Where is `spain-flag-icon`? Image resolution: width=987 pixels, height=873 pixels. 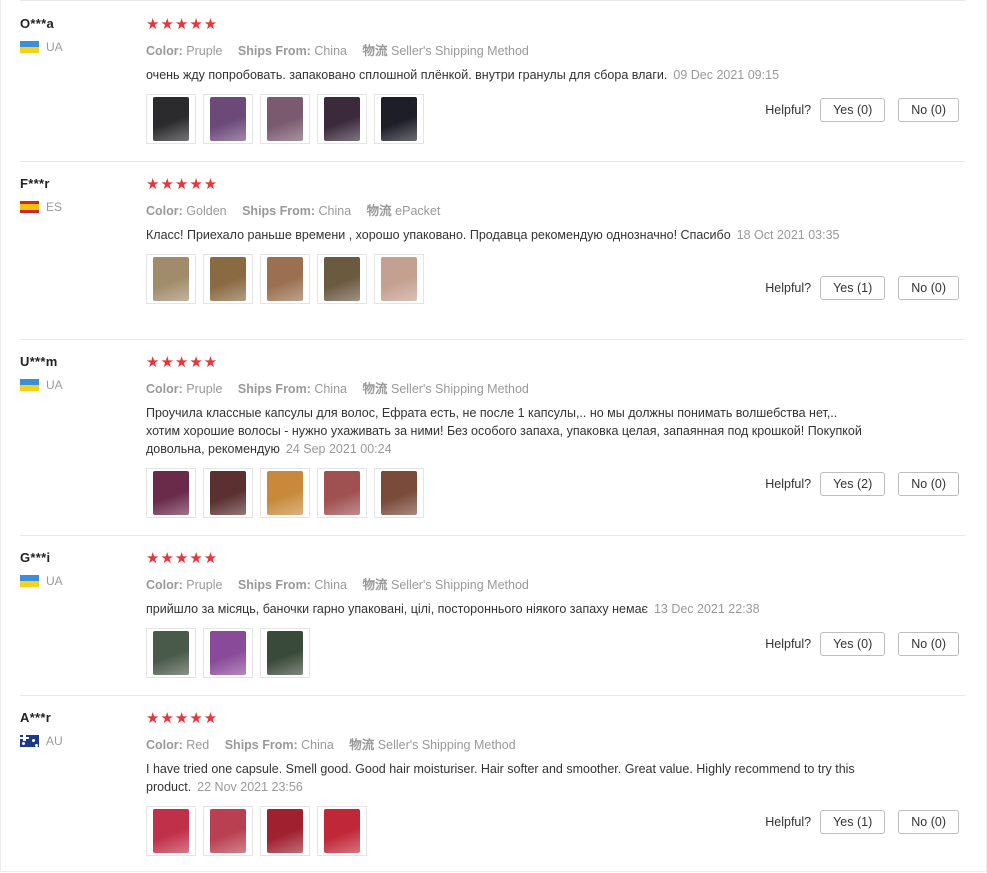 spain-flag-icon is located at coordinates (29, 207).